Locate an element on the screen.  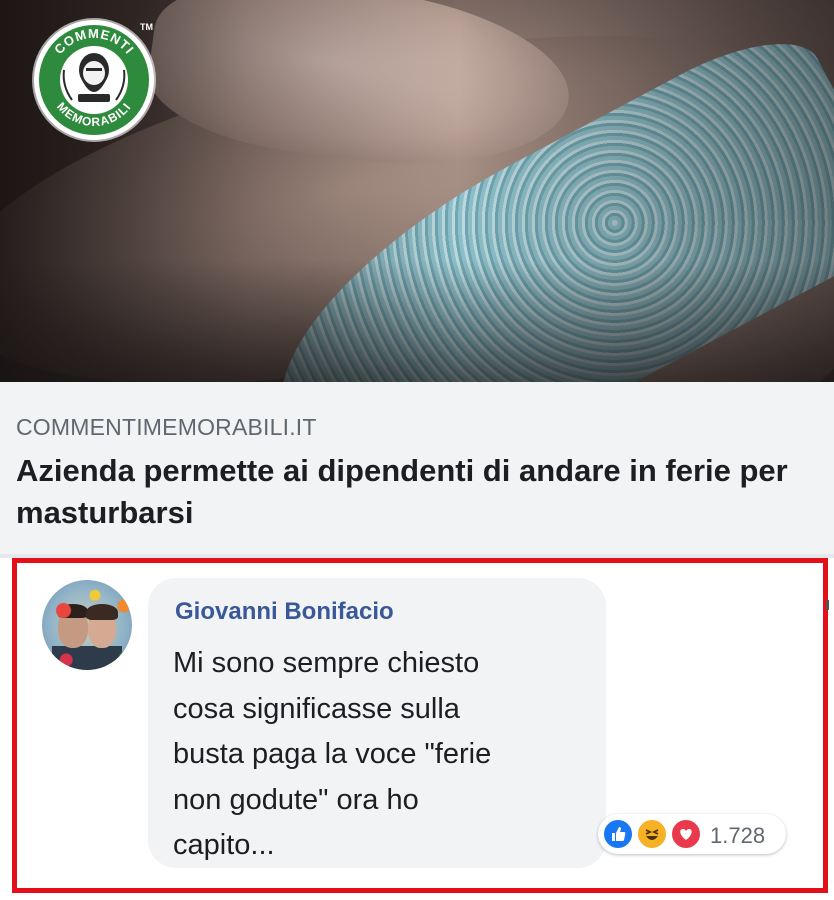
avatar is located at coordinates (87, 625).